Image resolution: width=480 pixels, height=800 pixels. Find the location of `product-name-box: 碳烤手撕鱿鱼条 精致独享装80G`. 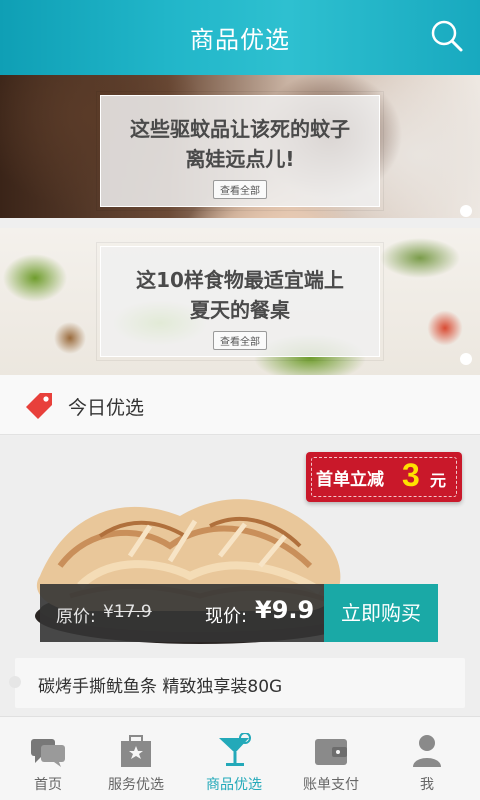

product-name-box: 碳烤手撕鱿鱼条 精致独享装80G is located at coordinates (237, 683).